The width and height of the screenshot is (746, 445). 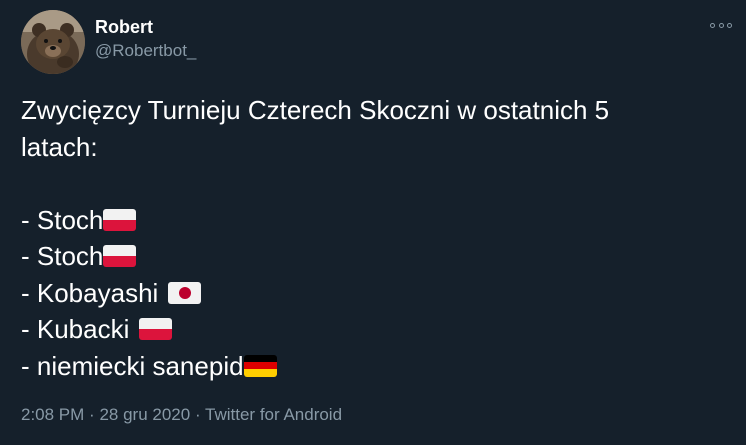 I want to click on list-item-label: - Kobayashi, so click(x=90, y=292).